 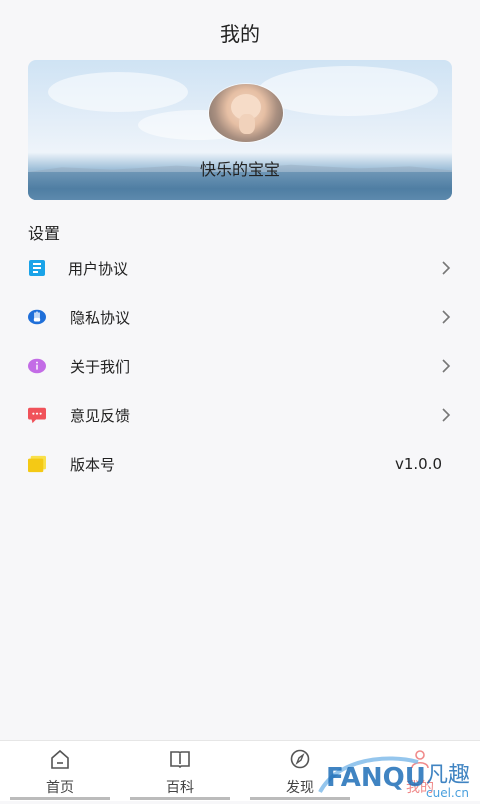 What do you see at coordinates (376, 778) in the screenshot?
I see `svg-text: FANQU` at bounding box center [376, 778].